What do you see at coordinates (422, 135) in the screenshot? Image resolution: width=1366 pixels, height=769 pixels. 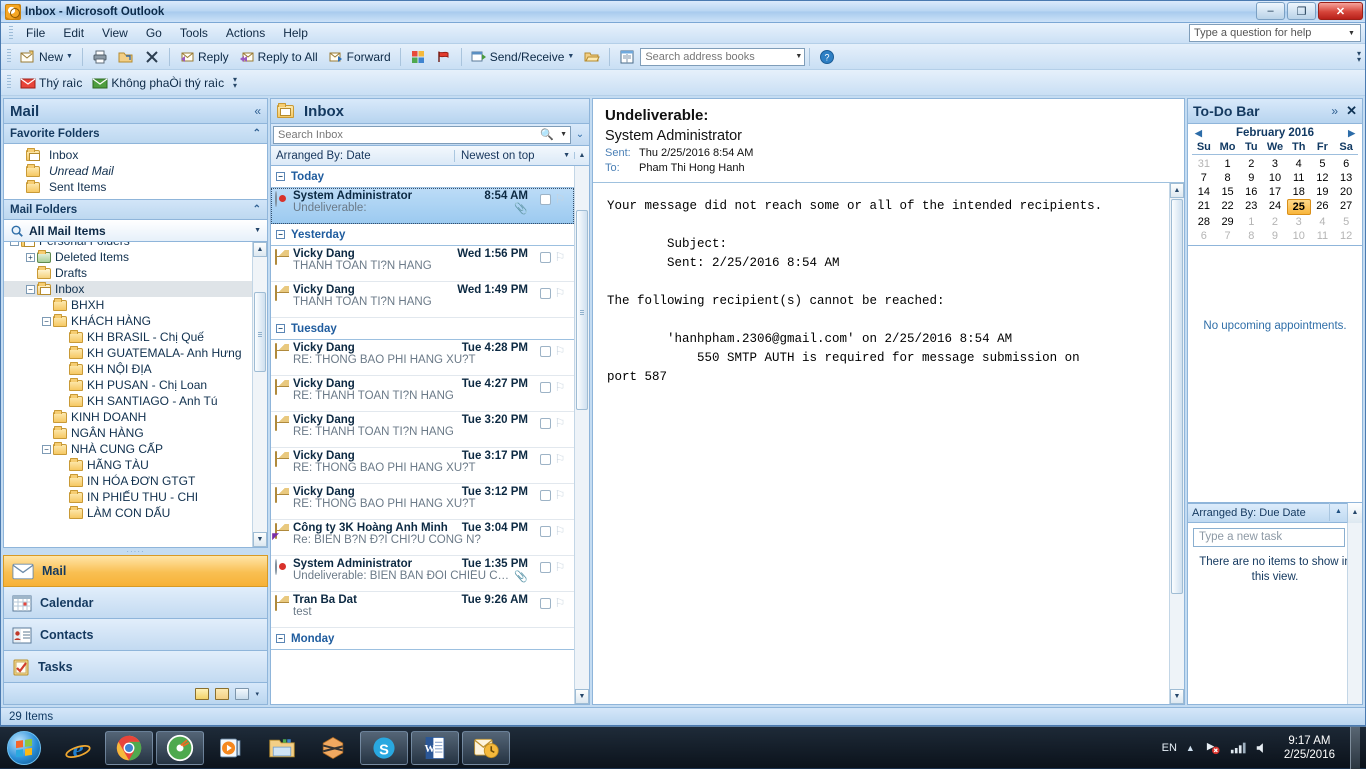 I see `search-input: Search Inbox 🔍 ▼` at bounding box center [422, 135].